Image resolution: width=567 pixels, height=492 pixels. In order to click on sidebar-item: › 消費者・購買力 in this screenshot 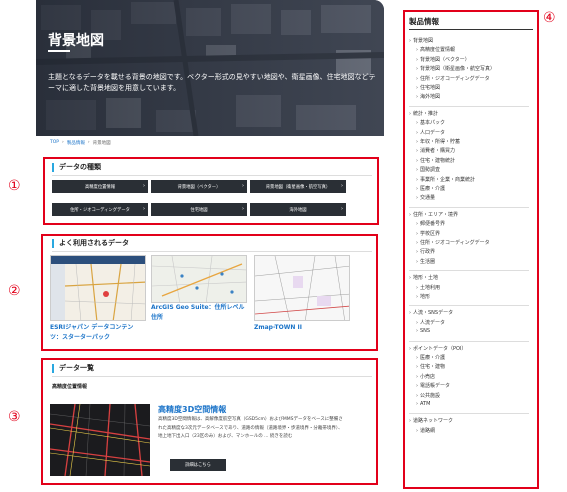, I will do `click(435, 150)`.